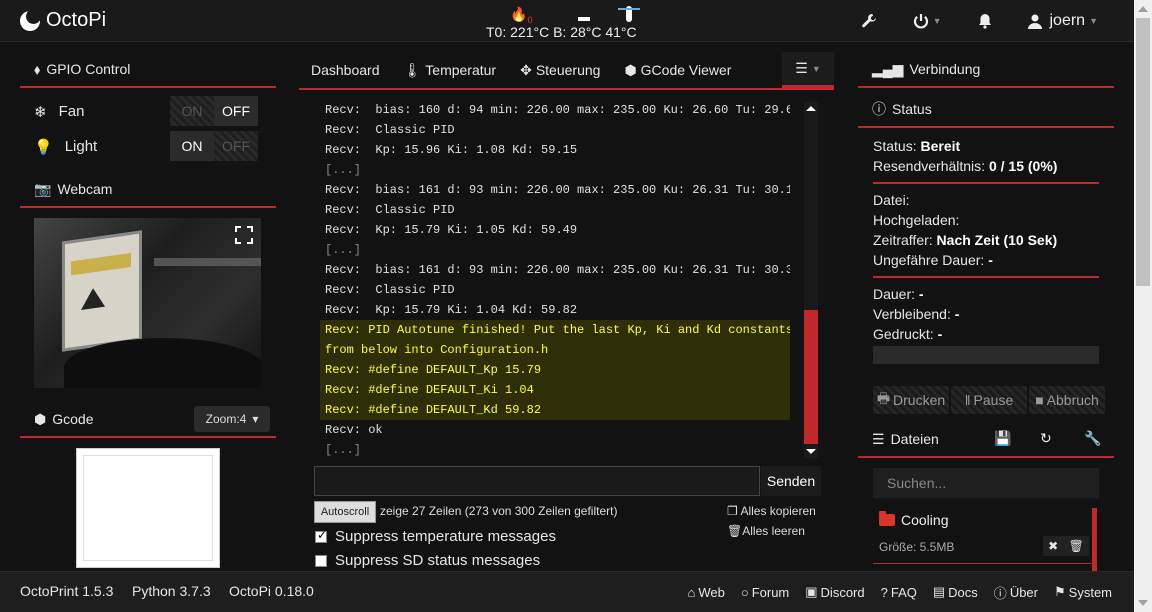 Image resolution: width=1152 pixels, height=612 pixels. Describe the element at coordinates (1014, 592) in the screenshot. I see `footer-link-about: ⓘ Über` at that location.